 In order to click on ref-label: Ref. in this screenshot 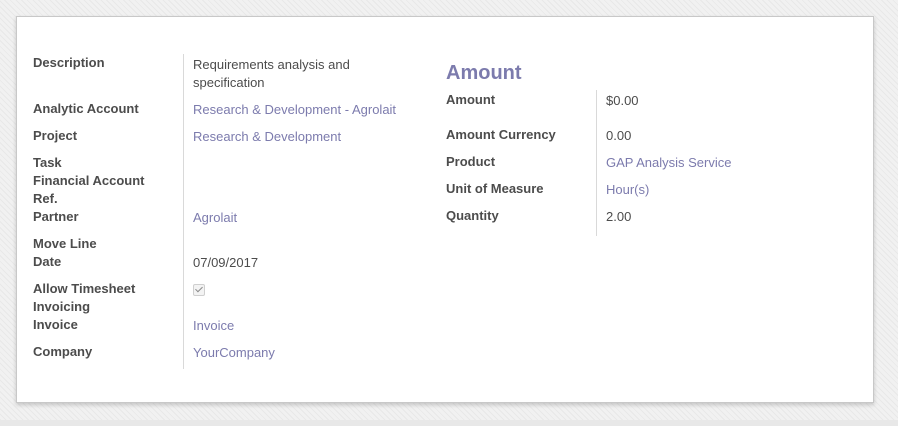, I will do `click(45, 198)`.